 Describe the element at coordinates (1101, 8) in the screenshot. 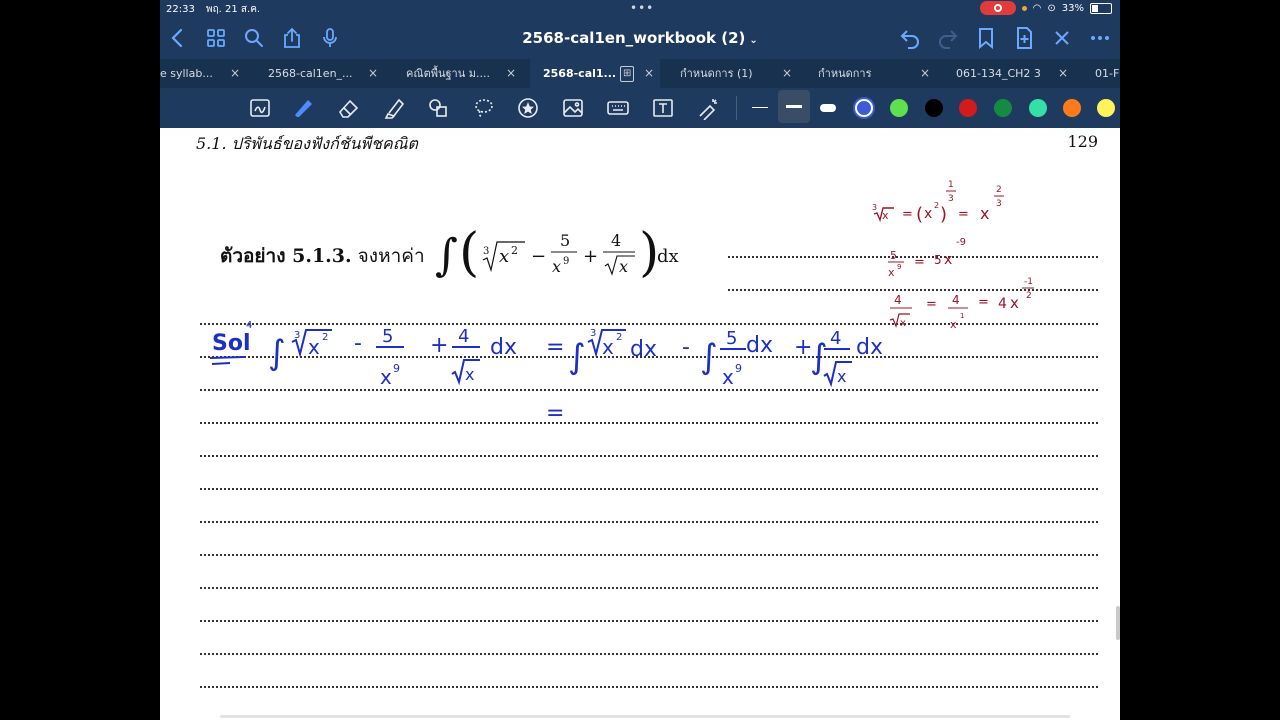

I see `battery-icon` at that location.